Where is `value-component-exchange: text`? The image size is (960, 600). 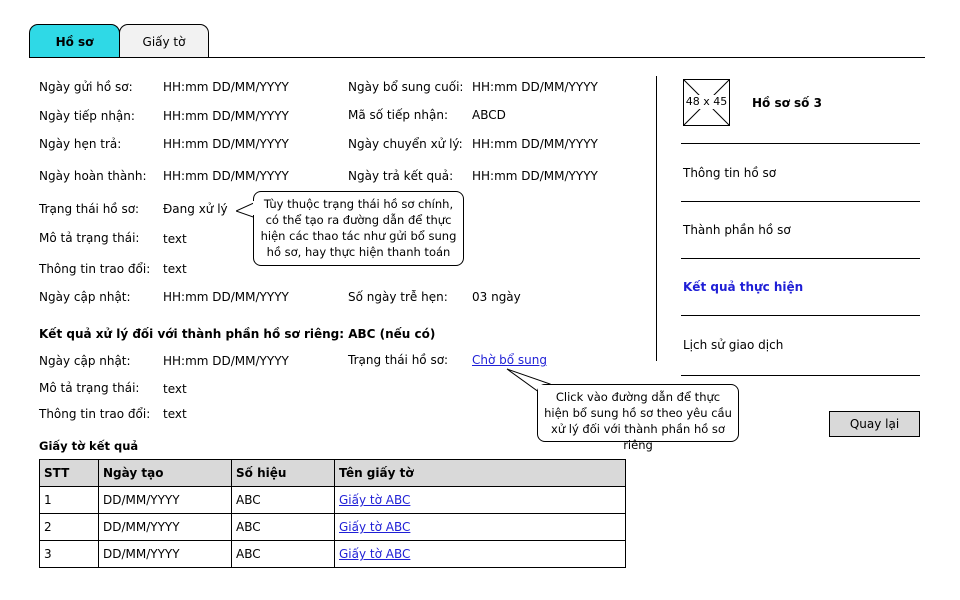
value-component-exchange: text is located at coordinates (175, 414).